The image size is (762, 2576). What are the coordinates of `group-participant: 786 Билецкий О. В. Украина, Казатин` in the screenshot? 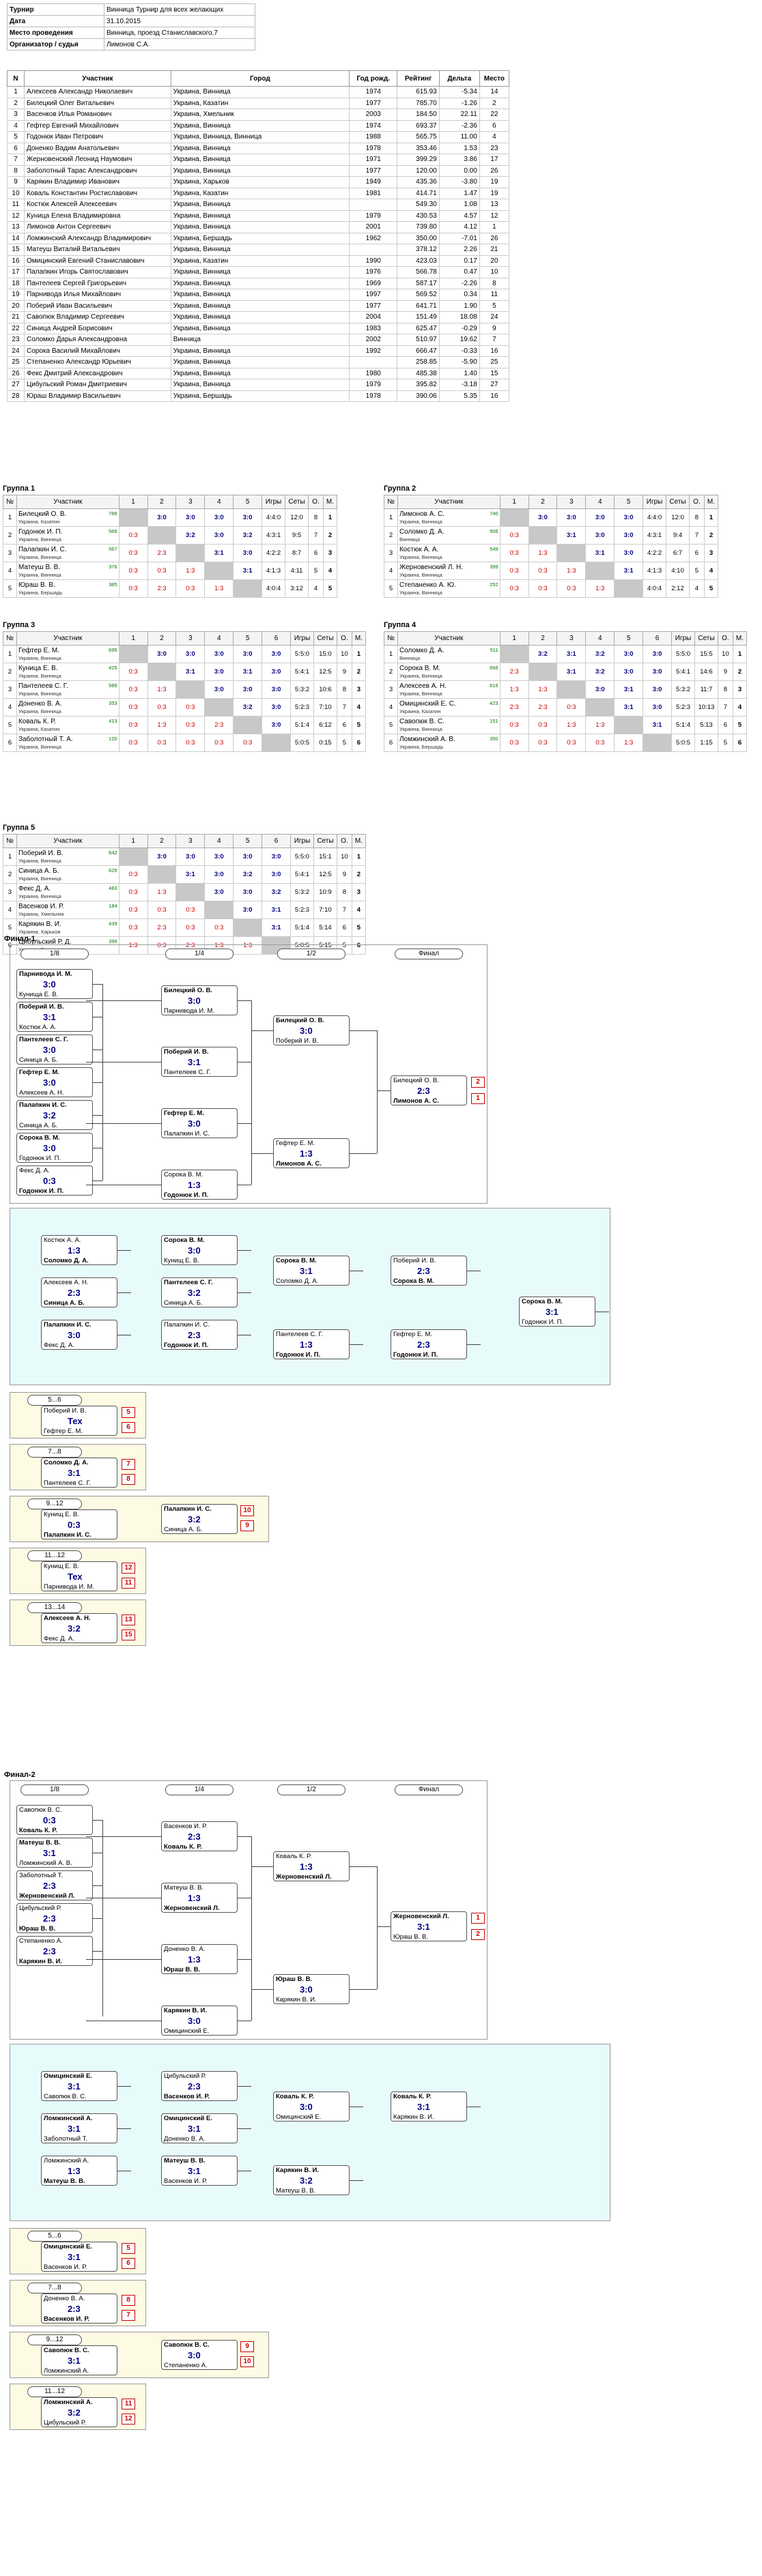 It's located at (67, 517).